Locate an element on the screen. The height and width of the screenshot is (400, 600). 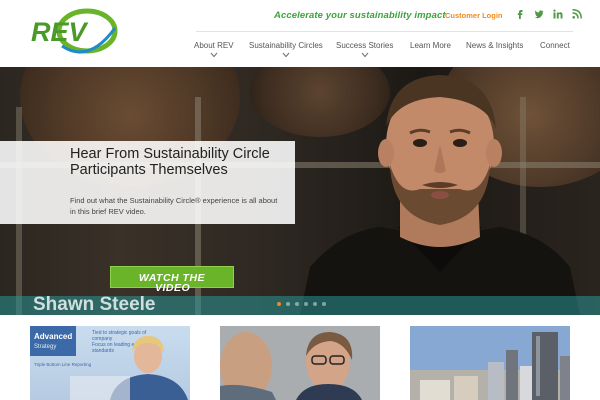
nav-item-label: Sustainability Circles is located at coordinates (286, 45).